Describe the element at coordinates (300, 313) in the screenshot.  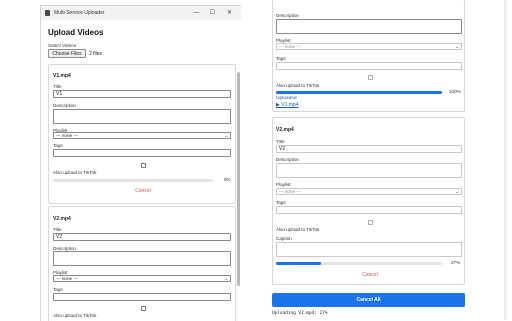
I see `status-line: Uploading V2.mp4: 27%` at that location.